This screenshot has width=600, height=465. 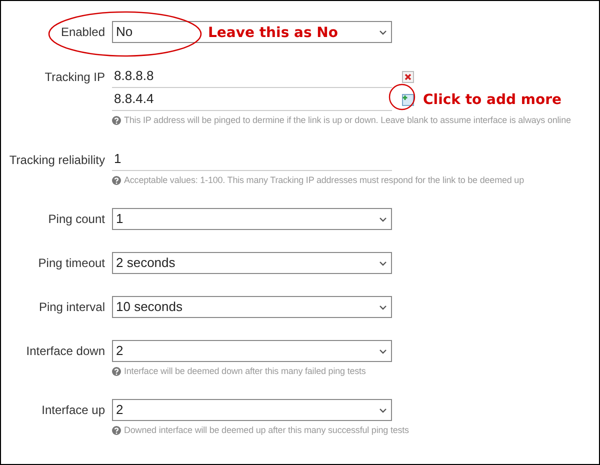 I want to click on annotation-circle, so click(x=402, y=97).